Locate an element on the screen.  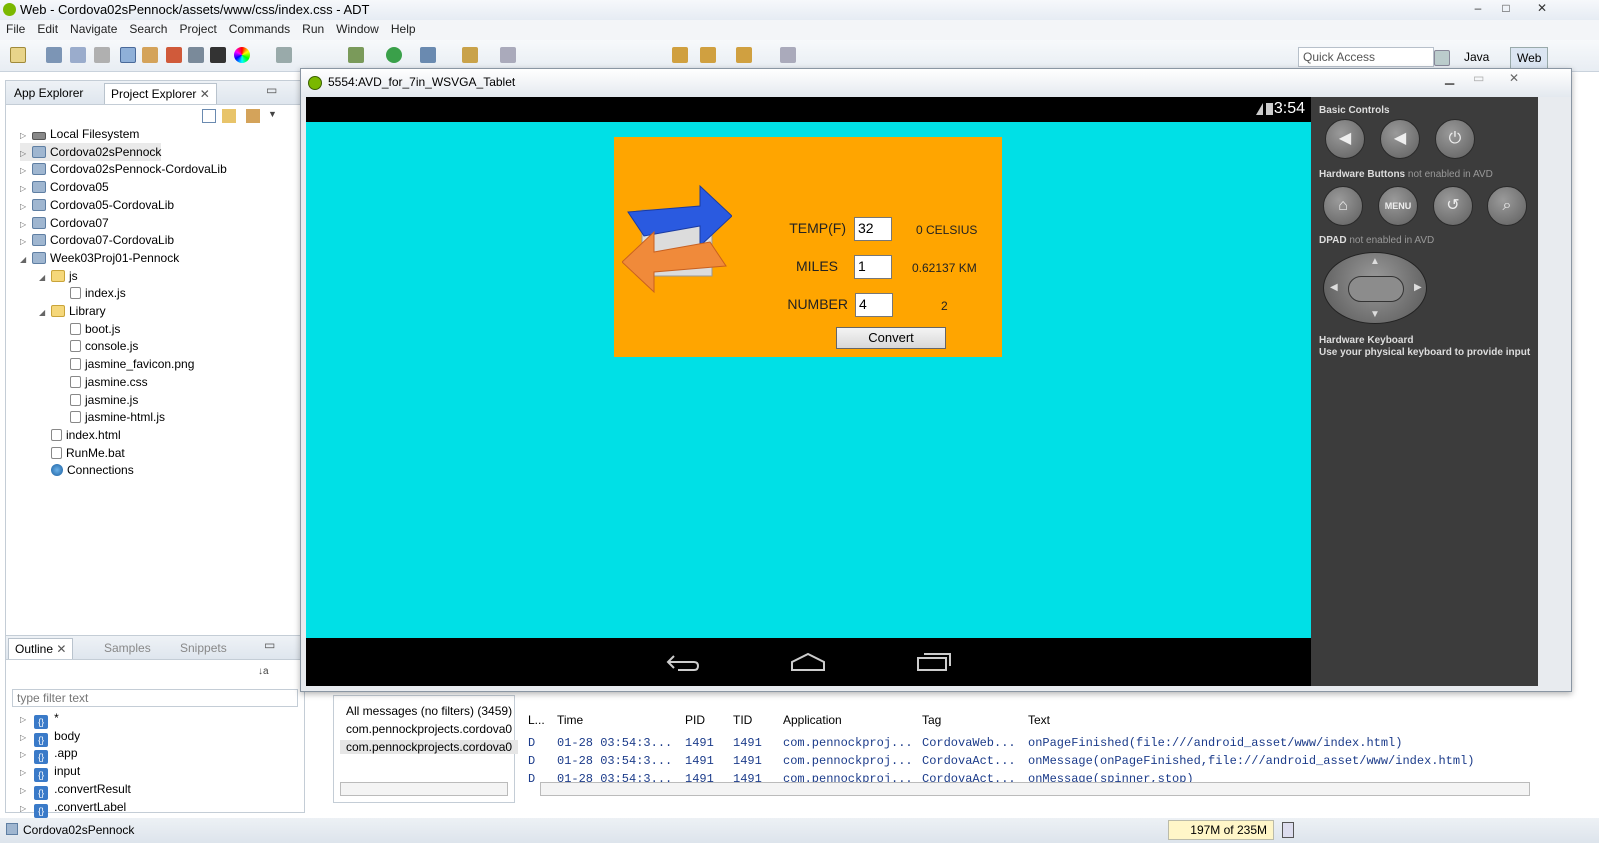
back-icon: ↺ is located at coordinates (1453, 206).